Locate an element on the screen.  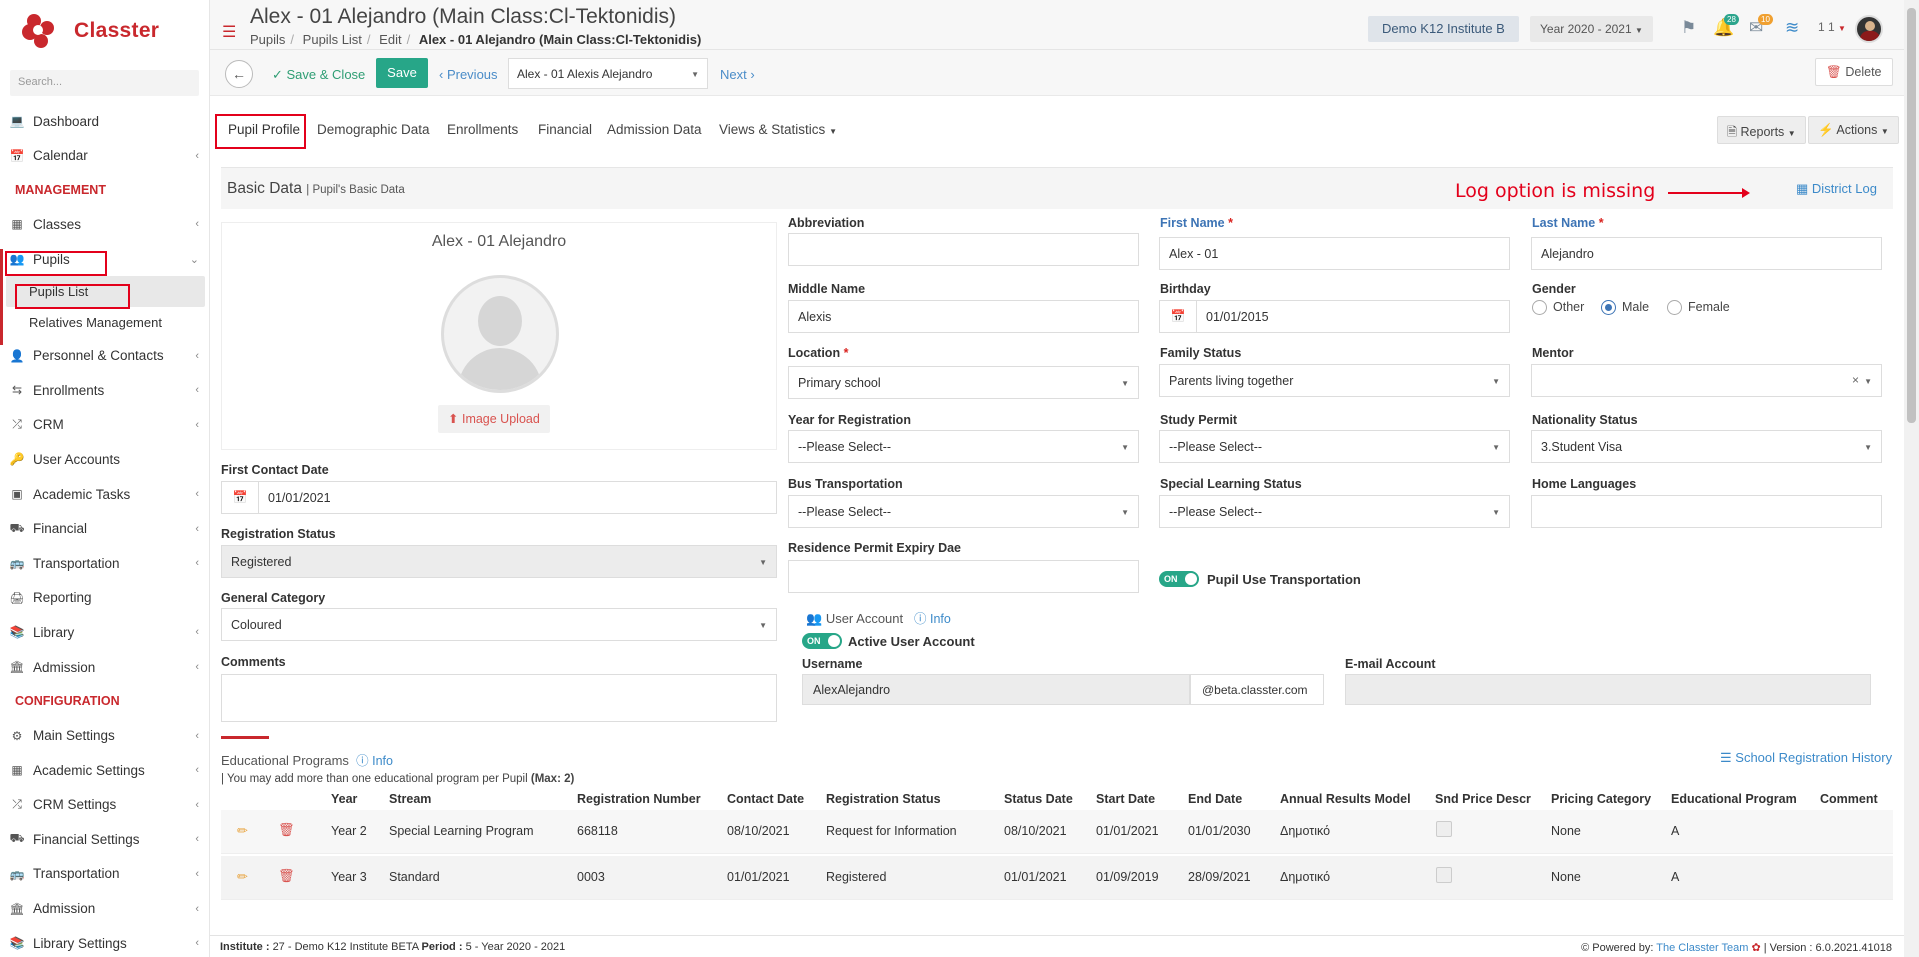
sidebar-item-library-settings: 📚 Library Settings ‹ is located at coordinates (104, 941).